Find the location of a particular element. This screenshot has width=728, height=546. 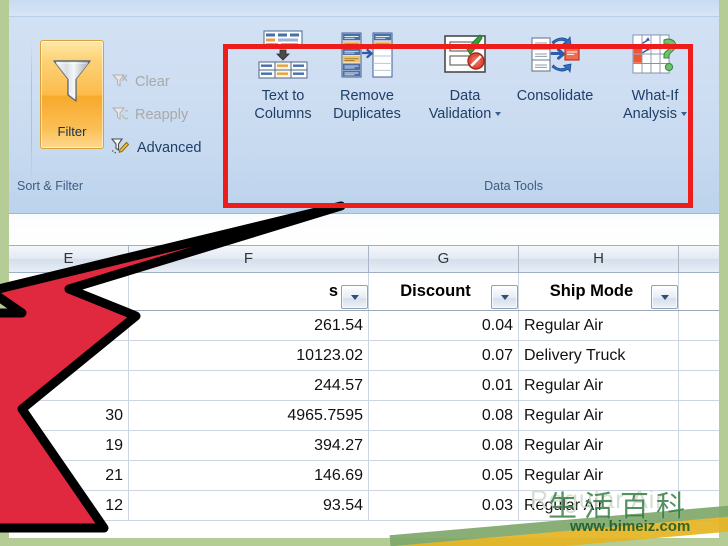

reapply-filter-item: Reapply is located at coordinates (149, 115).